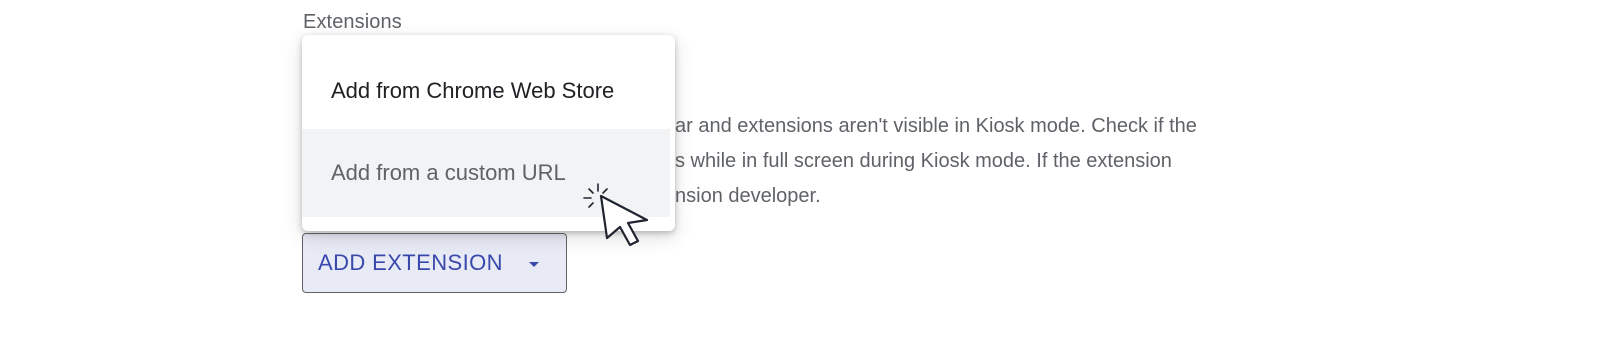  What do you see at coordinates (486, 173) in the screenshot?
I see `menu-item-custom-url: Add from a custom URL` at bounding box center [486, 173].